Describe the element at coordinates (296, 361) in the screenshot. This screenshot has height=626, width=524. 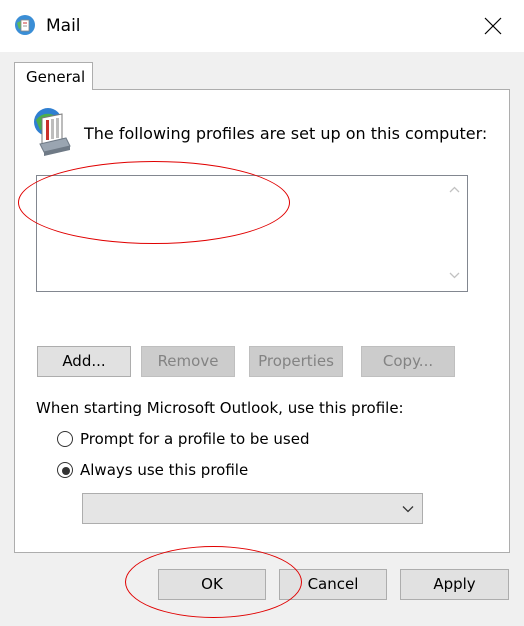
I see `properties-button: Properties` at that location.